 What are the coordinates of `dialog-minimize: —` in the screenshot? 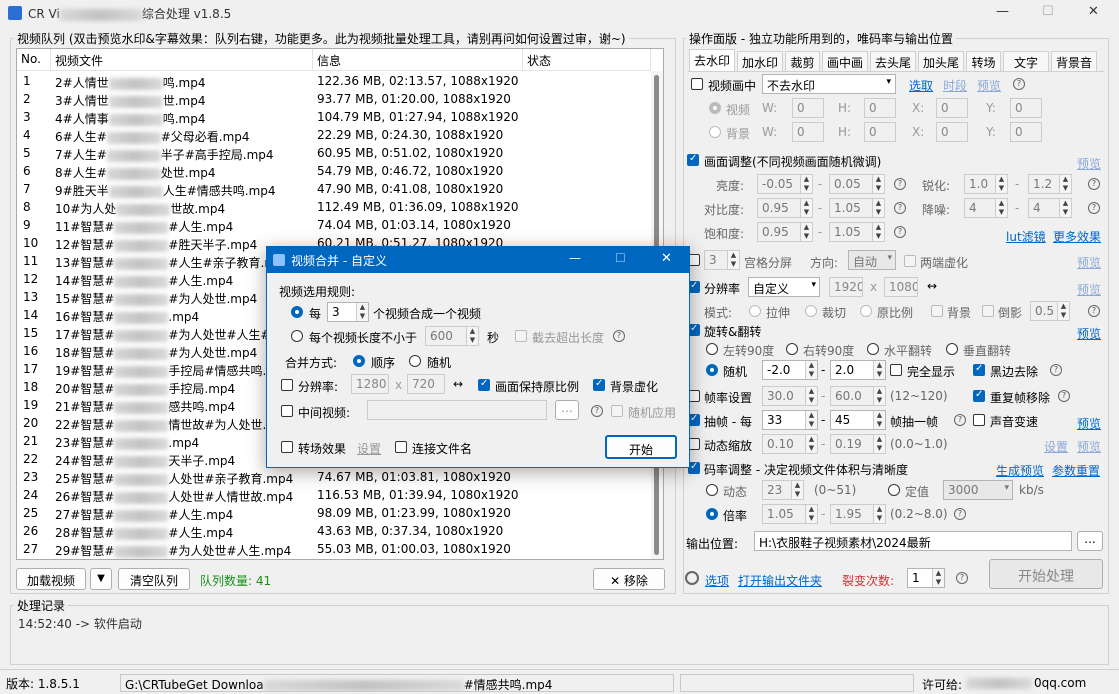 It's located at (575, 258).